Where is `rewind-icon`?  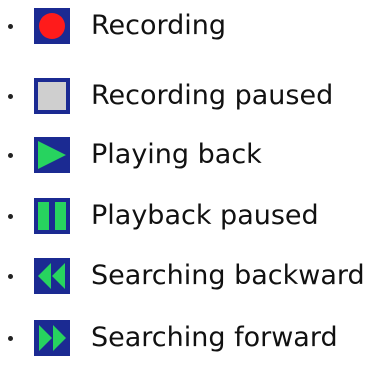
rewind-icon is located at coordinates (52, 276).